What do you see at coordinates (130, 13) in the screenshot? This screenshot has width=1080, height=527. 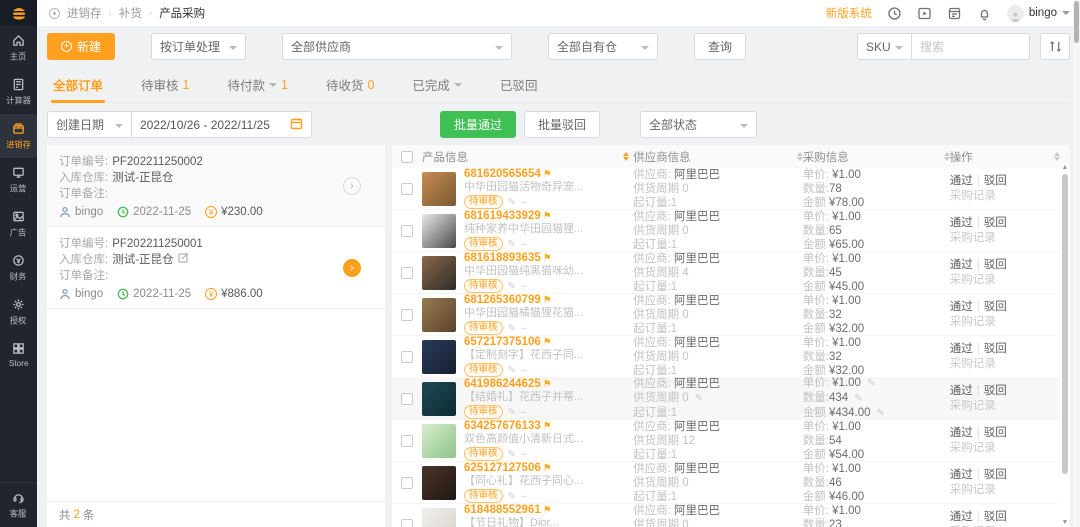 I see `breadcrumb-item: 补货` at bounding box center [130, 13].